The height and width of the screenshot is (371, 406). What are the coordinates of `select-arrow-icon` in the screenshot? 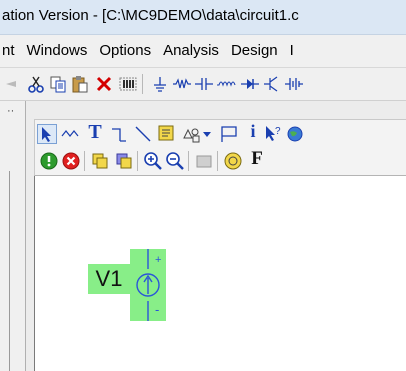 It's located at (47, 134).